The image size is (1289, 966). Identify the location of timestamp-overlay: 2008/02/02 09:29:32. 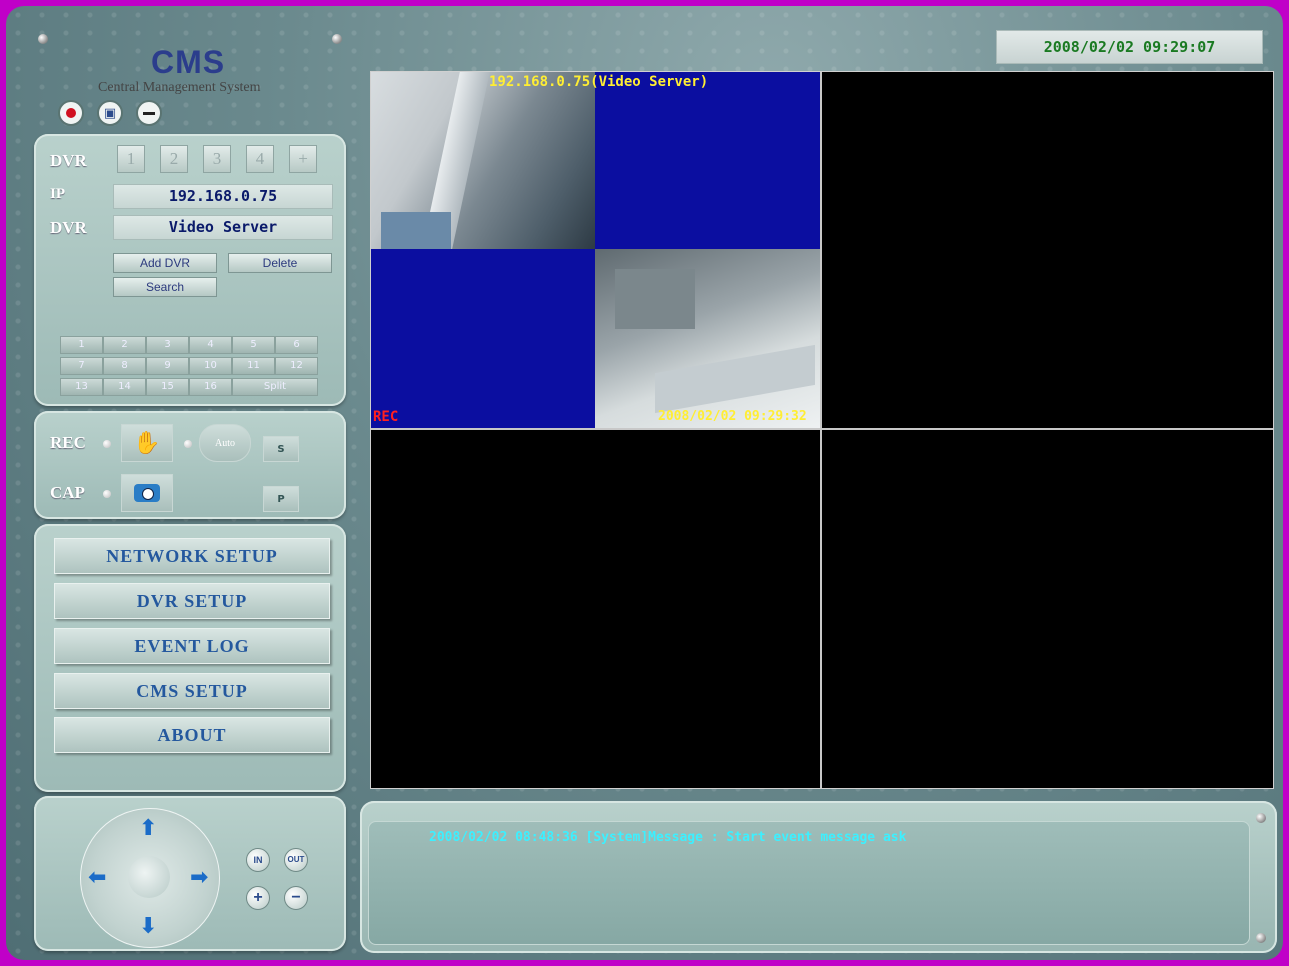
(732, 416).